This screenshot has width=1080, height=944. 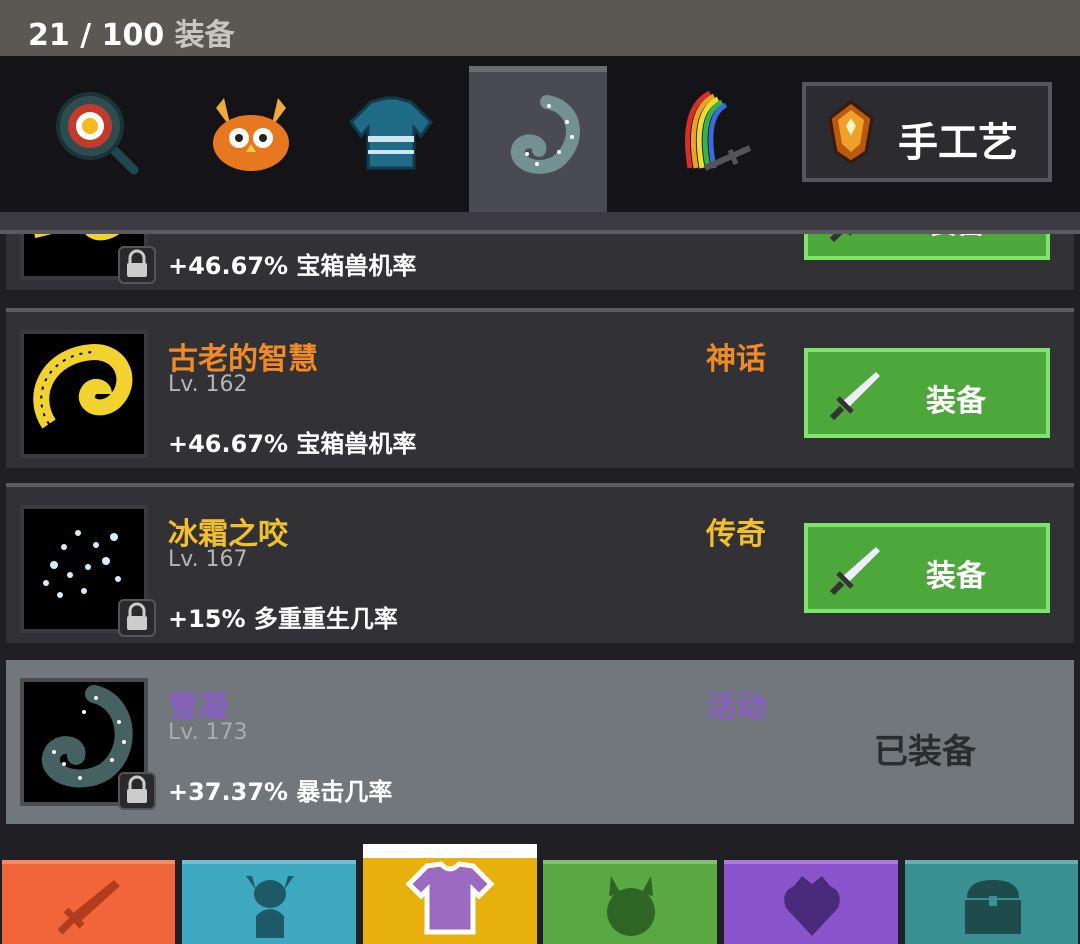 I want to click on equipment-count: 21 / 100 装备, so click(x=131, y=32).